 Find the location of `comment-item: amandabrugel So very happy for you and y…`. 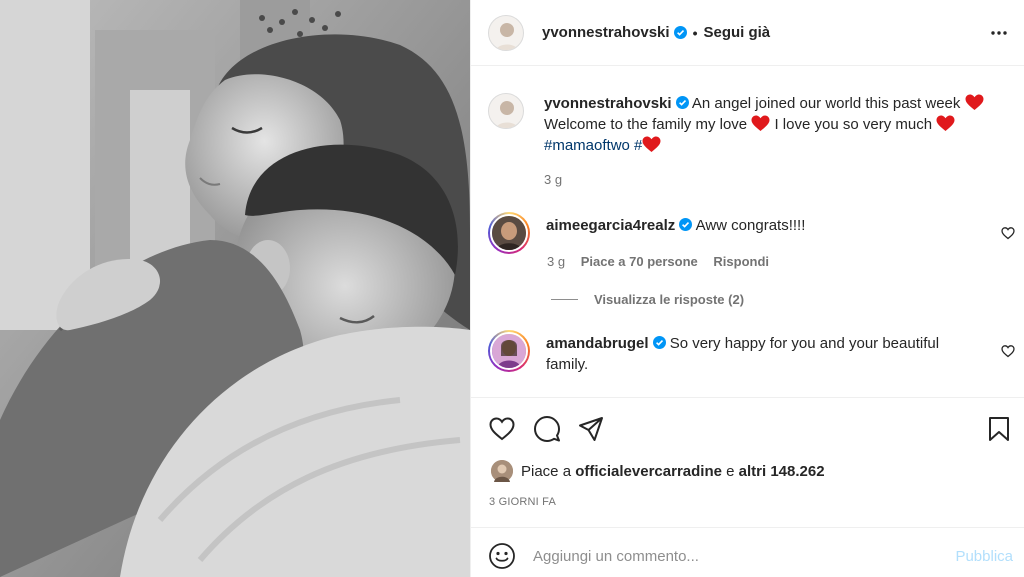

comment-item: amandabrugel So very happy for you and y… is located at coordinates (737, 352).